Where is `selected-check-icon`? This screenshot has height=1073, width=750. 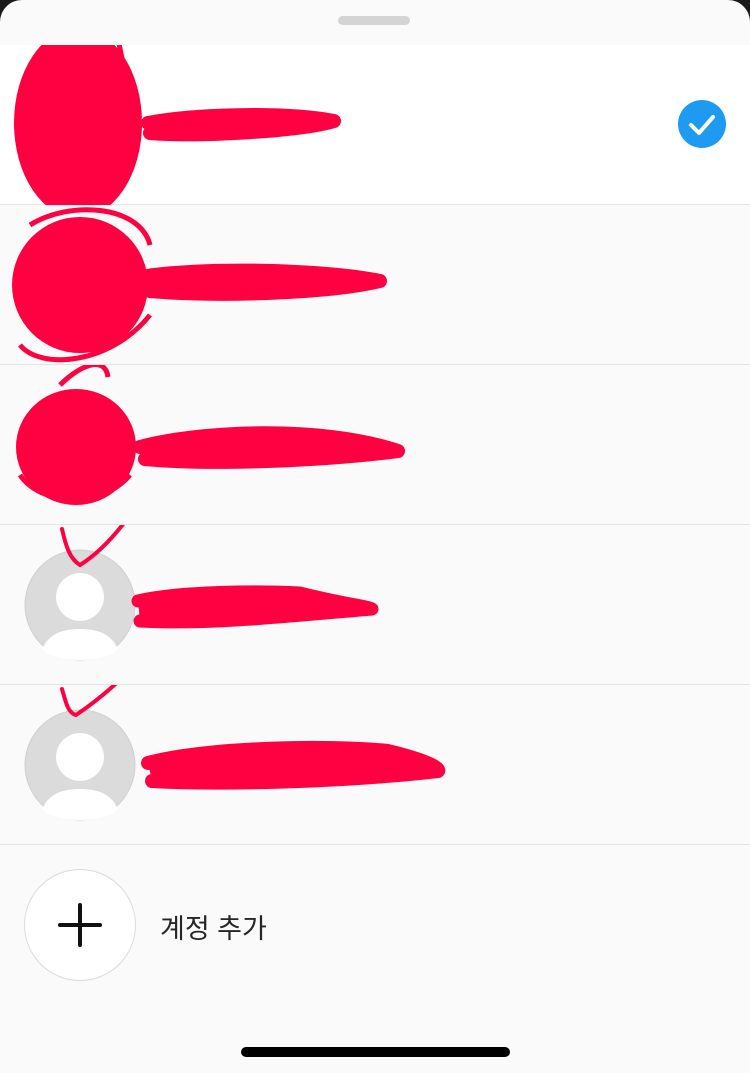
selected-check-icon is located at coordinates (702, 124).